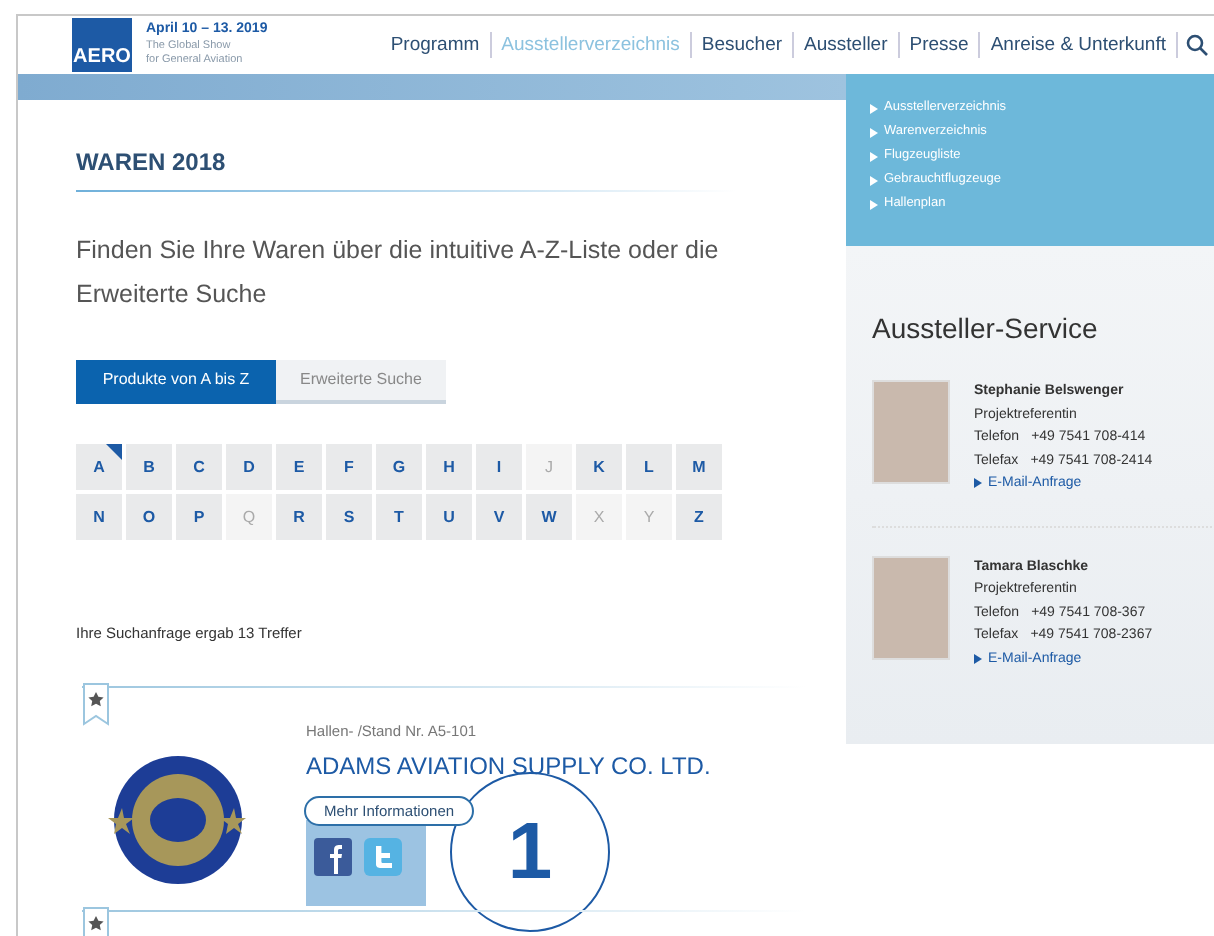 The height and width of the screenshot is (936, 1214). I want to click on tab: Erweiterte Suche, so click(361, 382).